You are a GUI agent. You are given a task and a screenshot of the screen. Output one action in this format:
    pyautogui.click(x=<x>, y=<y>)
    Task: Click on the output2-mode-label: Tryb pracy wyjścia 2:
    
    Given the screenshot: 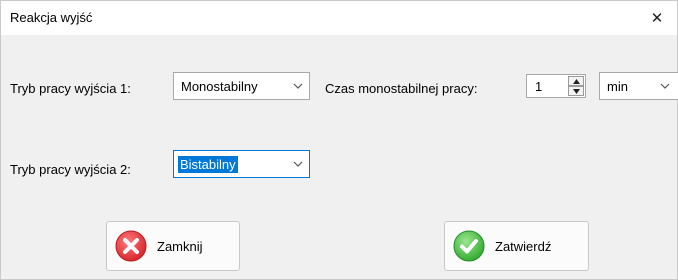 What is the action you would take?
    pyautogui.click(x=70, y=169)
    